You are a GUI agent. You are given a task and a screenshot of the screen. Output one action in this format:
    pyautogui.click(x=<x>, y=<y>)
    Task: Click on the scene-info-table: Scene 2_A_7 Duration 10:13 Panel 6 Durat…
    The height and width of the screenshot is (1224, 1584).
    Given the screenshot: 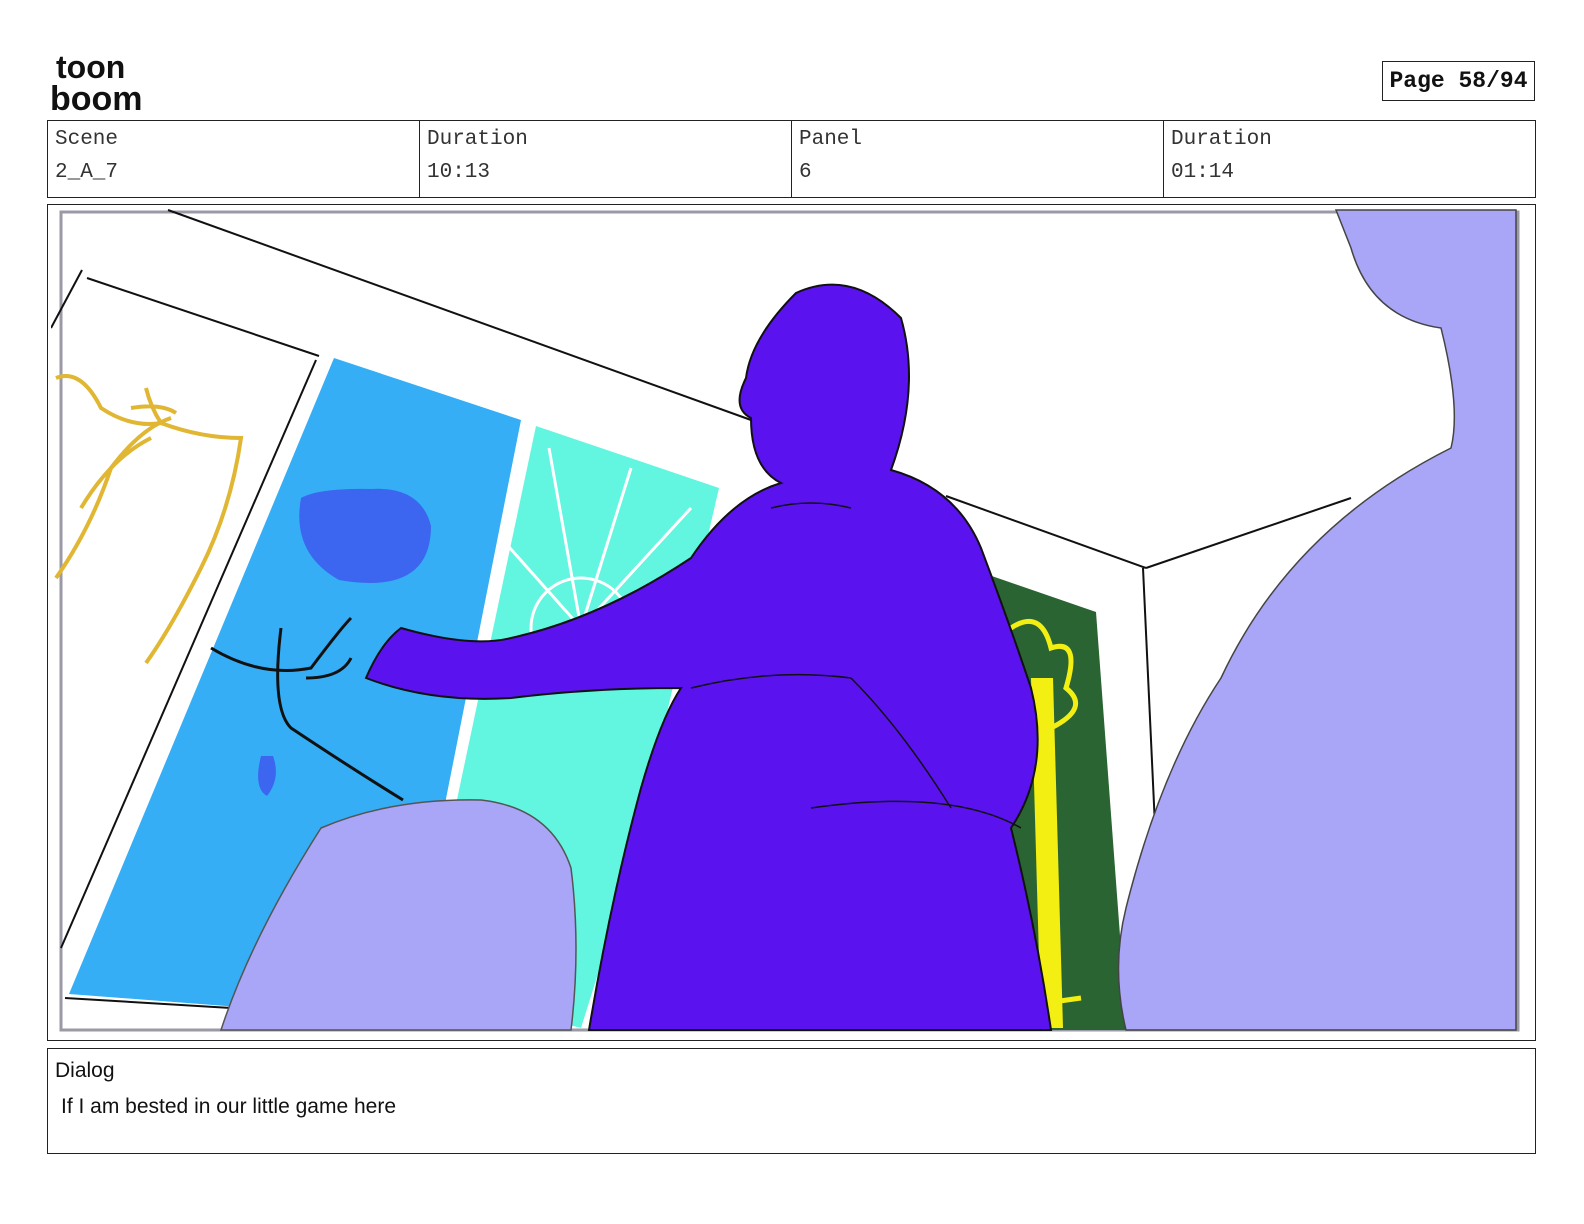 What is the action you would take?
    pyautogui.click(x=791, y=159)
    